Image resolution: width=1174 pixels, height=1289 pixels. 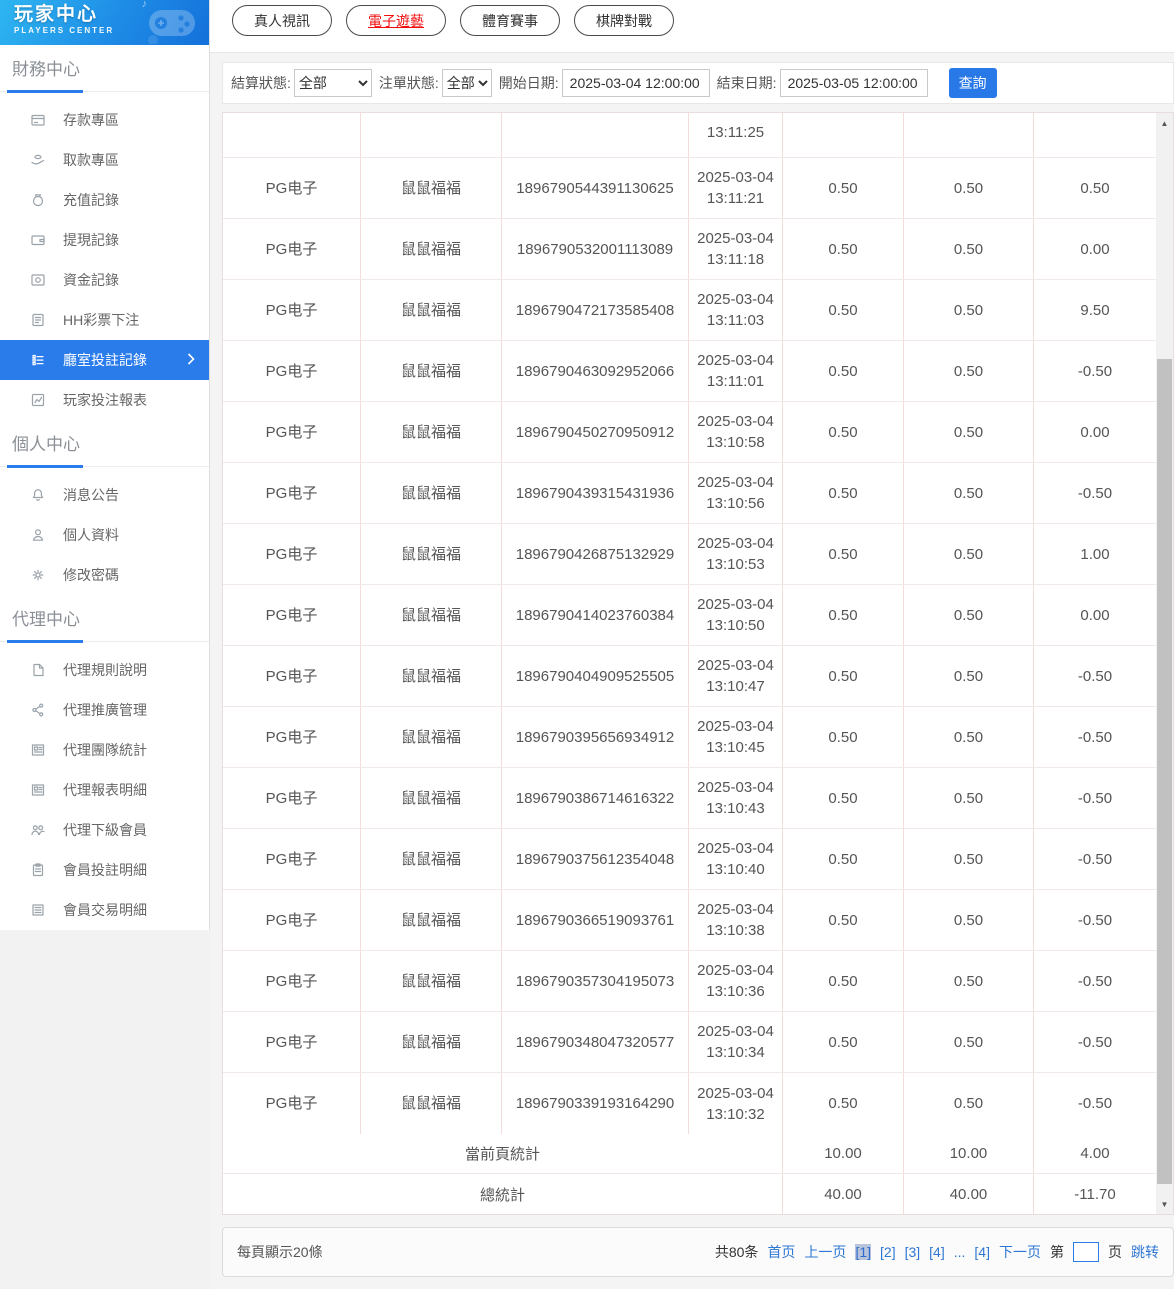 I want to click on sidebar-item-player-bet-report: 玩家投注報表, so click(x=104, y=400).